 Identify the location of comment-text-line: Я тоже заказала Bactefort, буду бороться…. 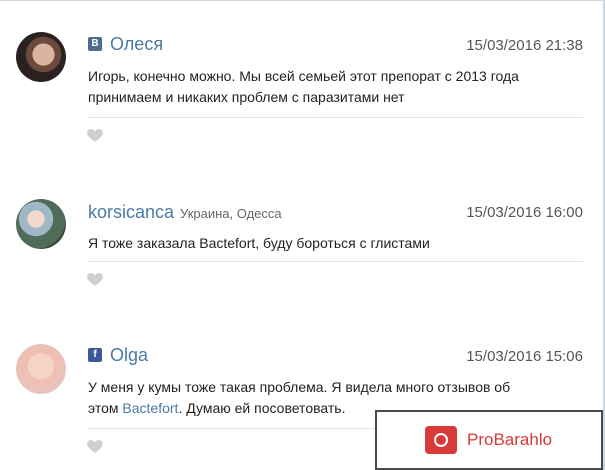
(259, 243).